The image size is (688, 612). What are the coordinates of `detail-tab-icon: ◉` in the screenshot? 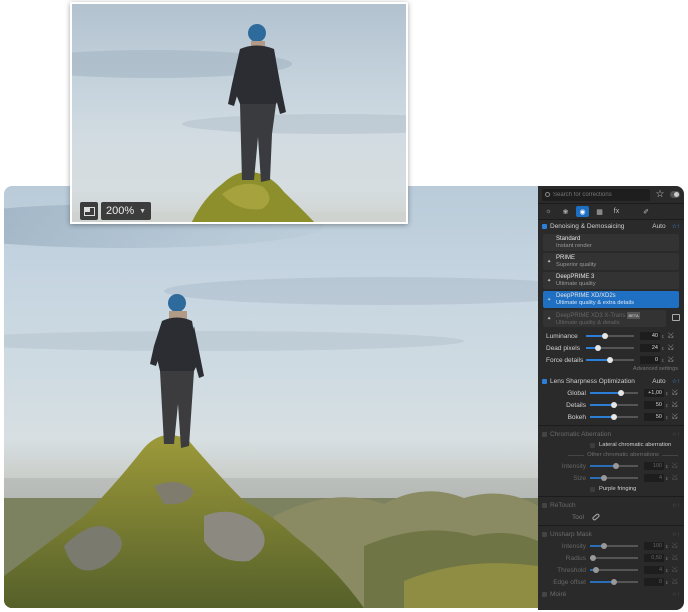 It's located at (582, 211).